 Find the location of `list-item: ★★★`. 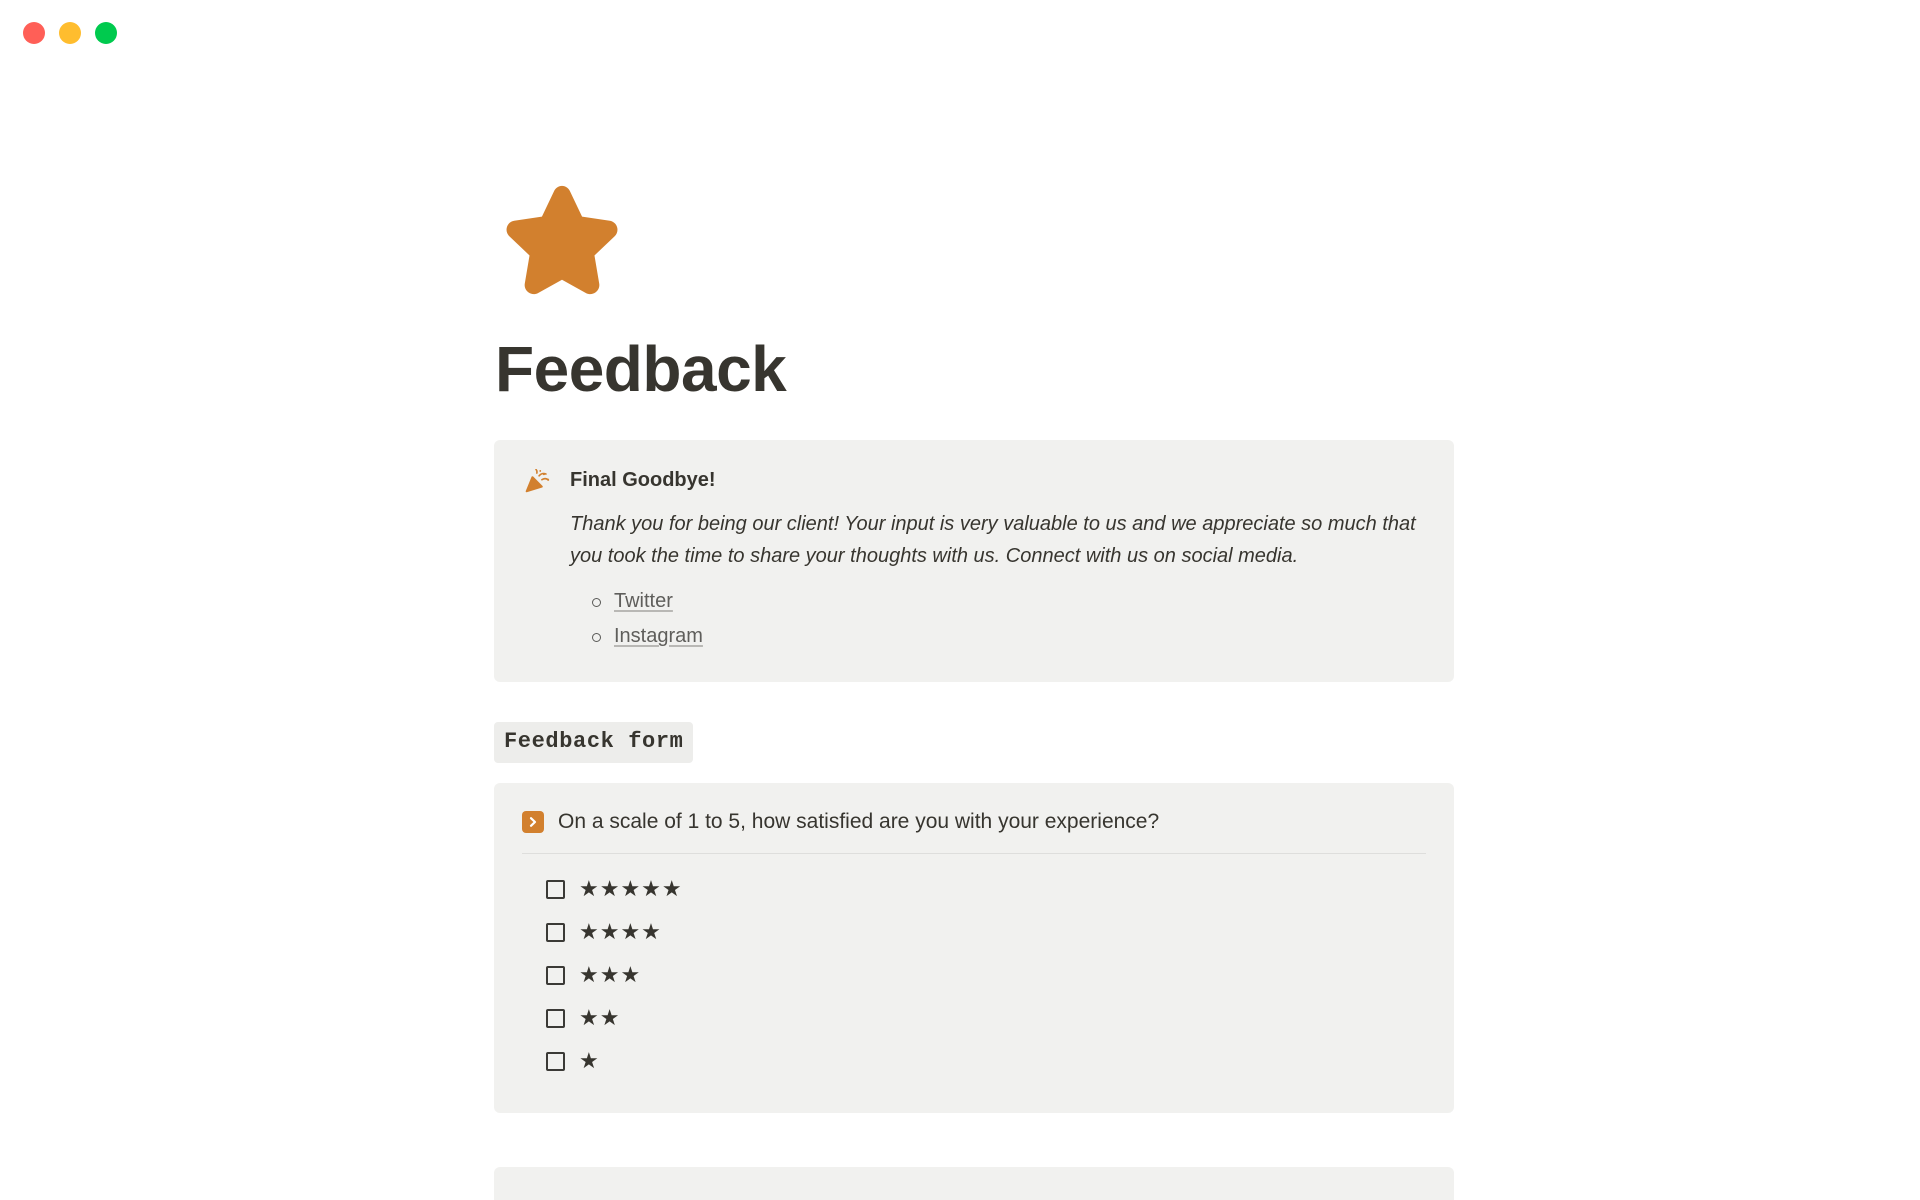

list-item: ★★★ is located at coordinates (974, 975).